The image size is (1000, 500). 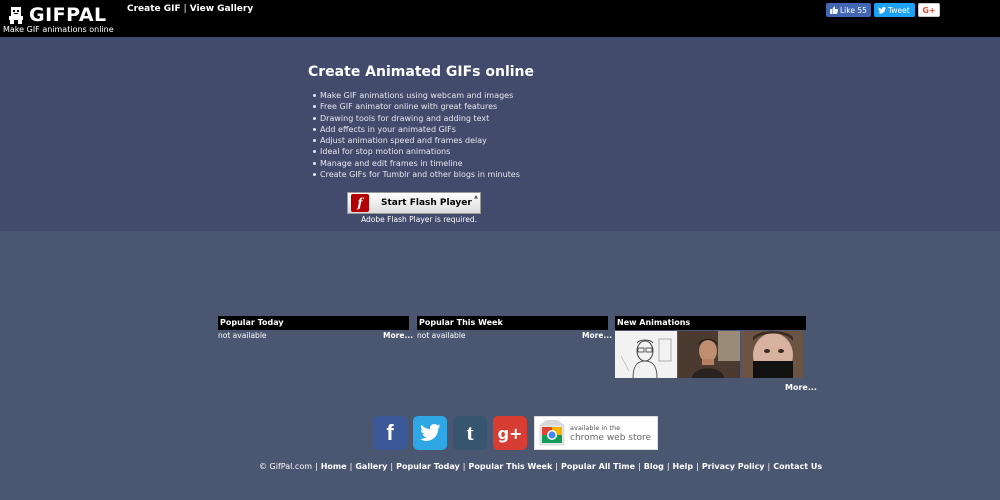 I want to click on chrome-store-text: available in the chrome web store, so click(x=610, y=433).